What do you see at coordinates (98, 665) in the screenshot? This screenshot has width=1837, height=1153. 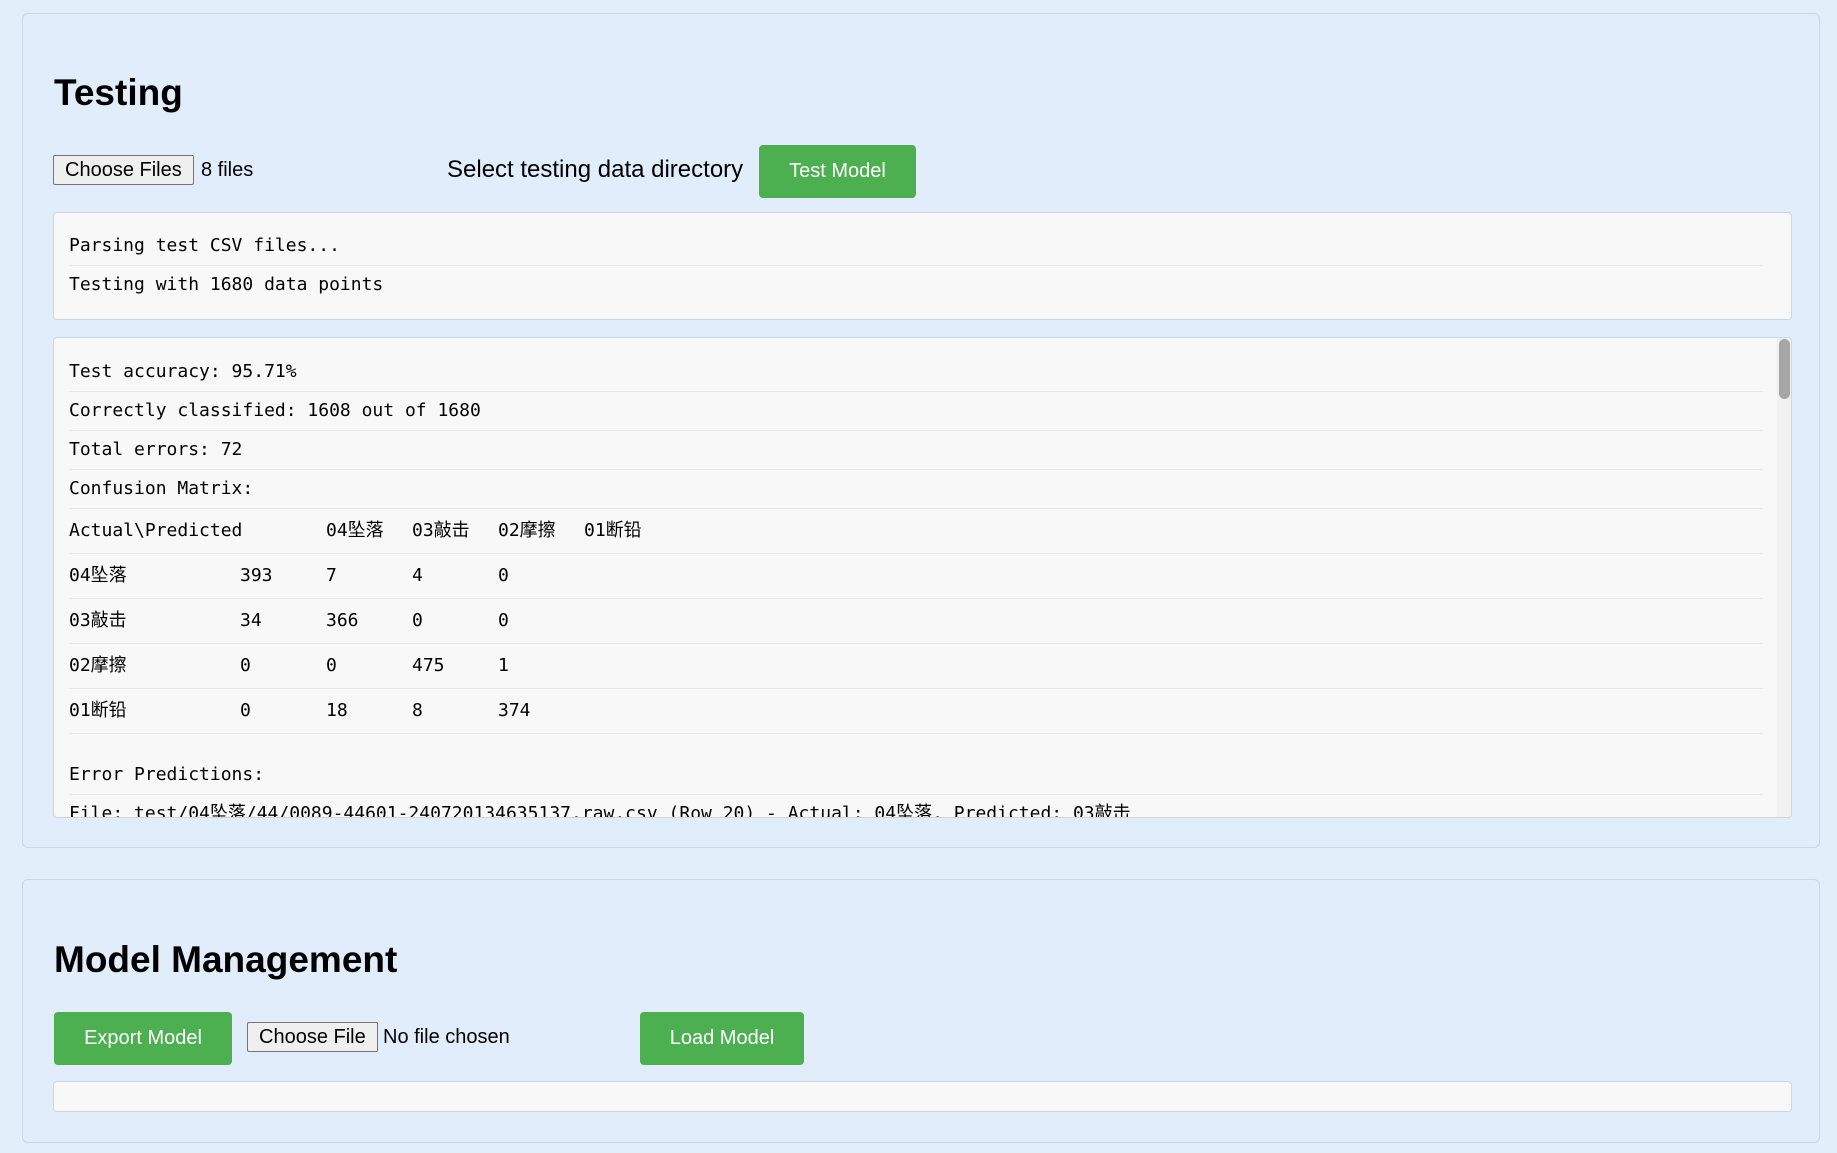 I see `matrix-row-label: 02摩擦` at bounding box center [98, 665].